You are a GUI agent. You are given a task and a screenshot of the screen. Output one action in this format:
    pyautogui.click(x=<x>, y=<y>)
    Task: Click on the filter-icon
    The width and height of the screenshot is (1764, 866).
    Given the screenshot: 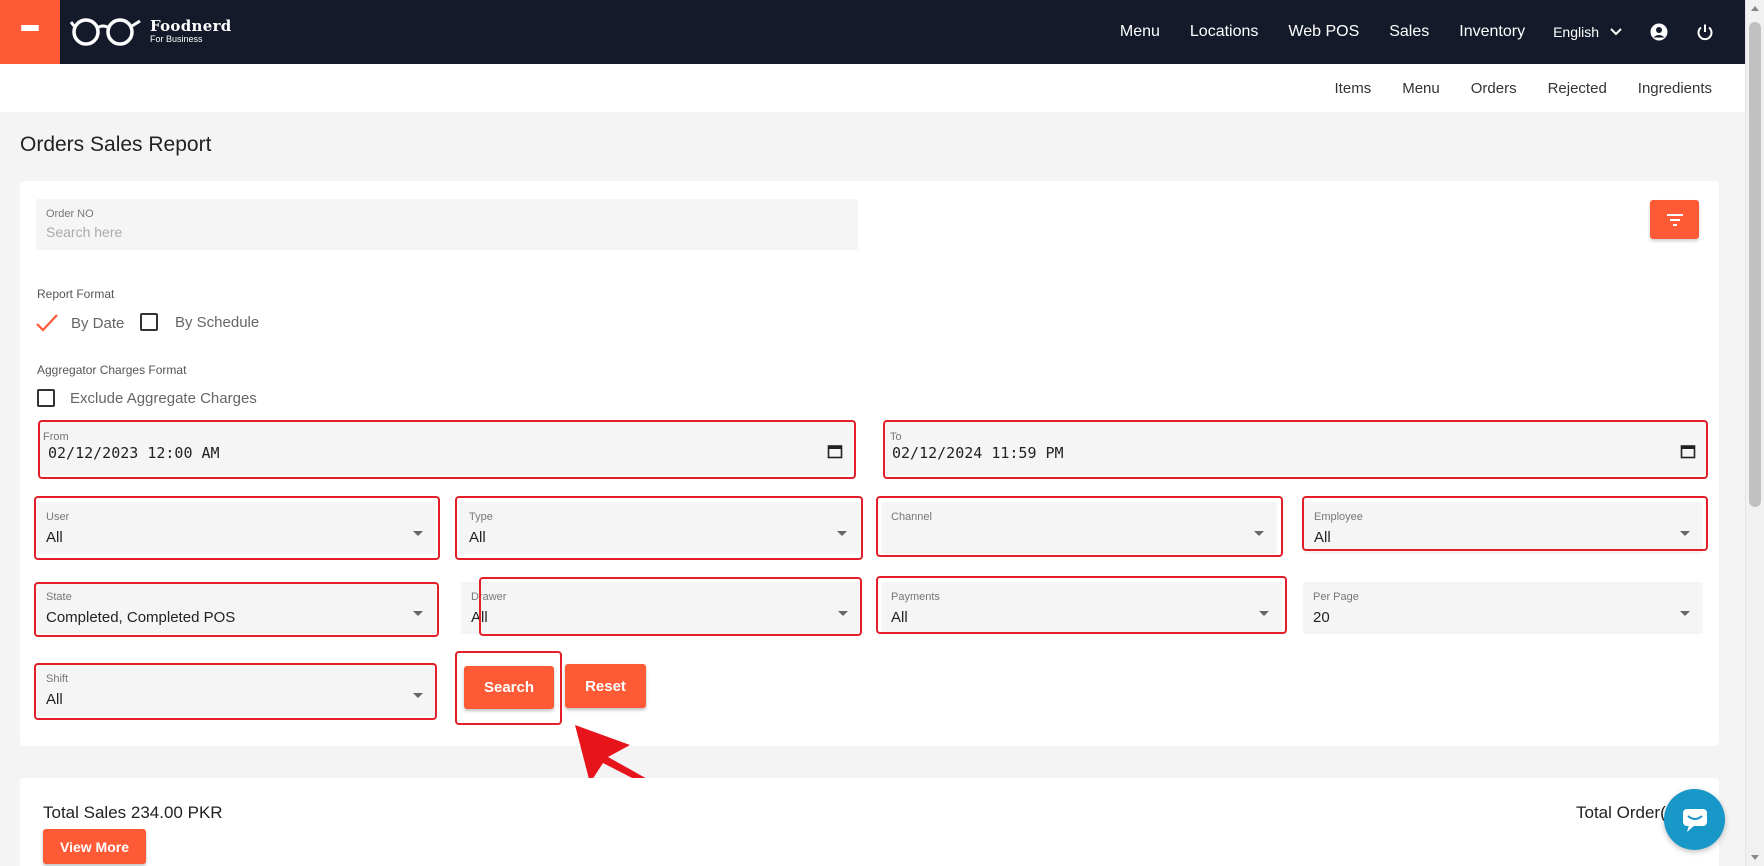 What is the action you would take?
    pyautogui.click(x=1674, y=219)
    